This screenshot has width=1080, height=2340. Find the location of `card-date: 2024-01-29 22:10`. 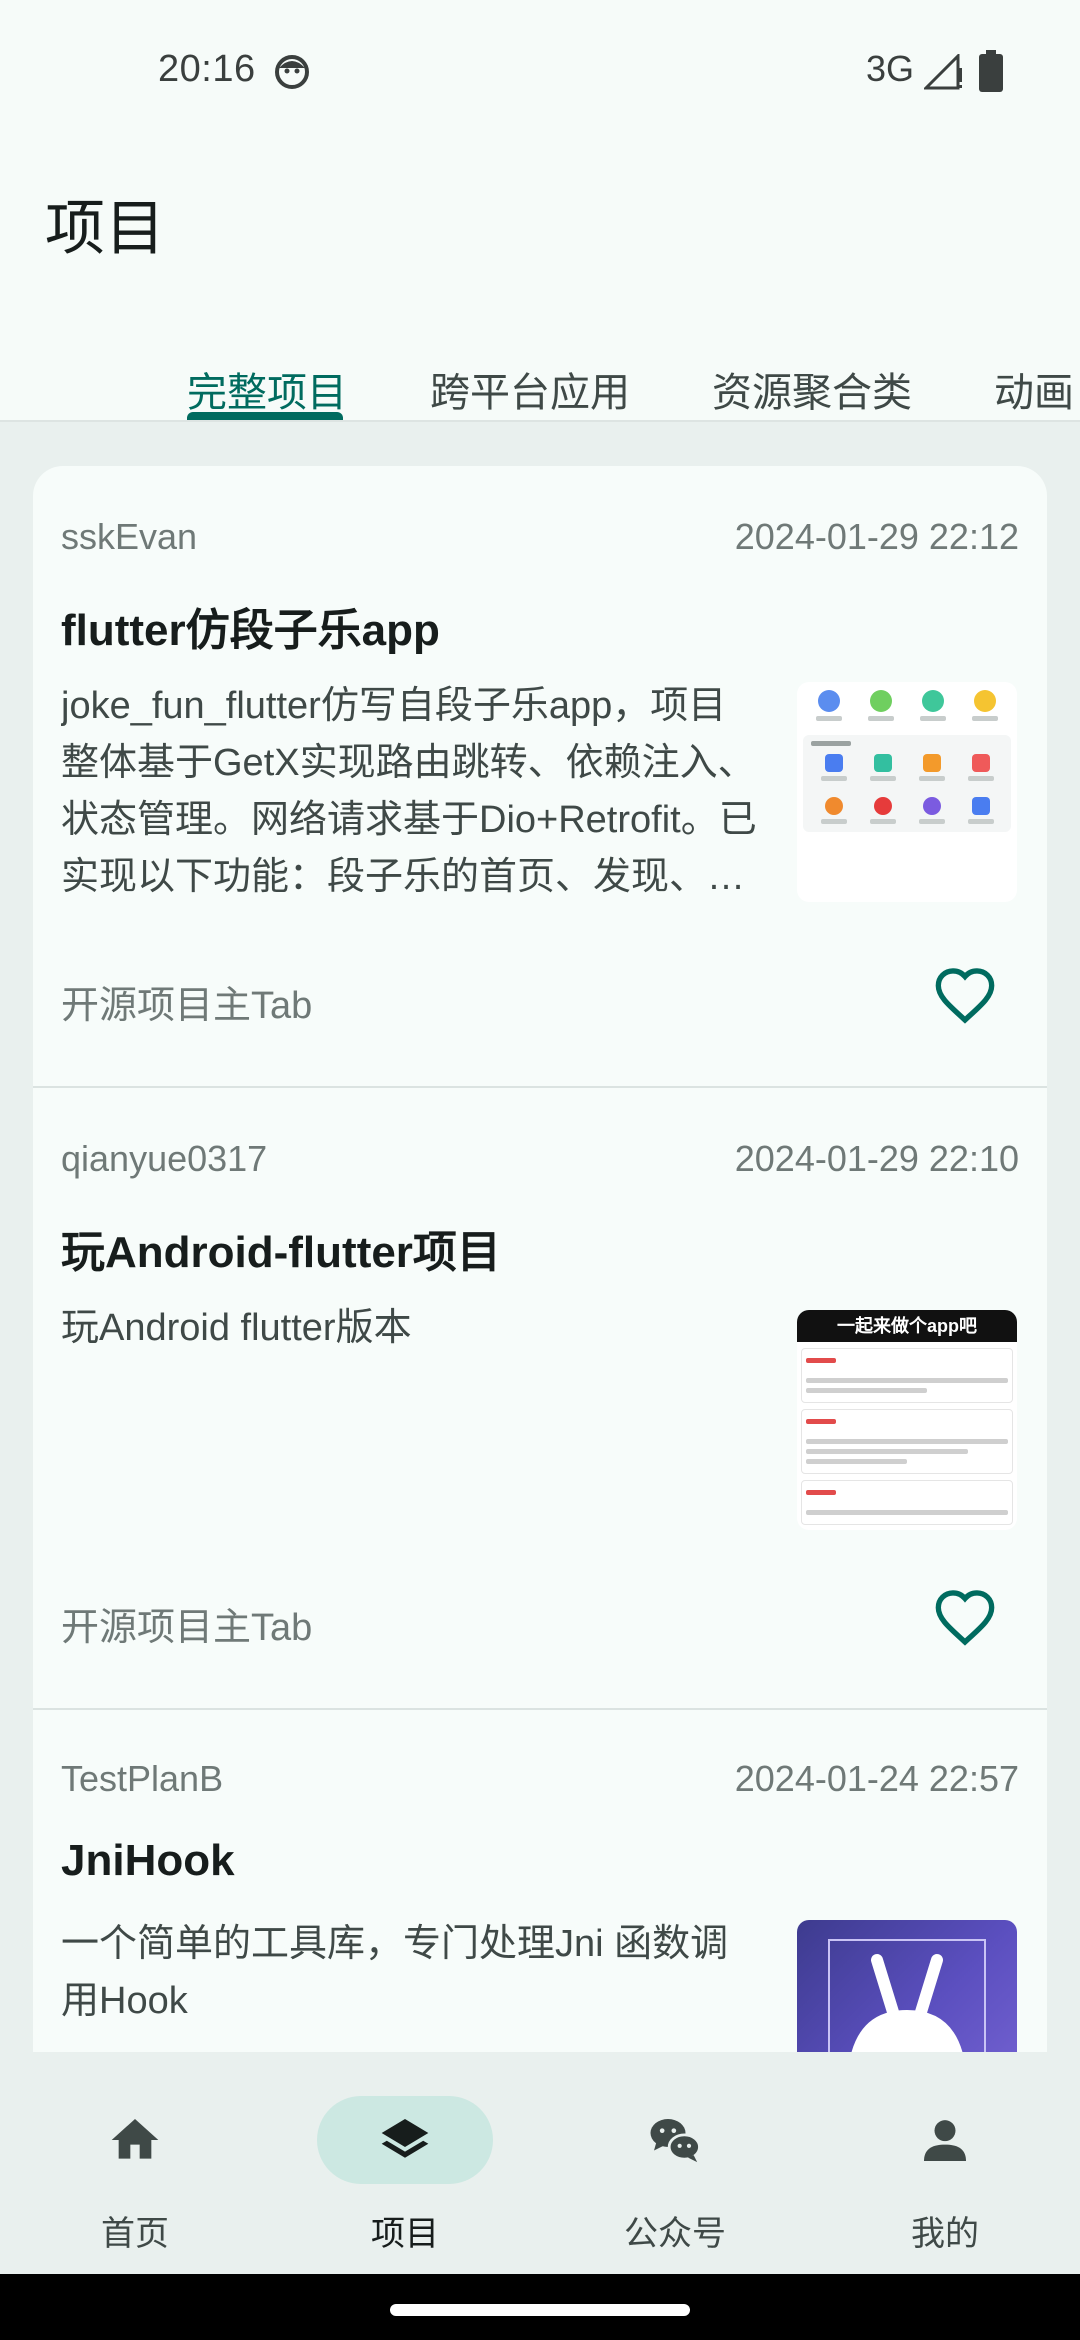

card-date: 2024-01-29 22:10 is located at coordinates (876, 1158).